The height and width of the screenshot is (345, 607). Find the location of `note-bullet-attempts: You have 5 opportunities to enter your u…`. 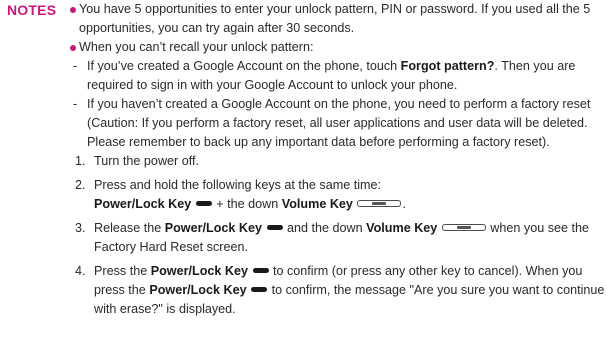

note-bullet-attempts: You have 5 opportunities to enter your u… is located at coordinates (337, 19).